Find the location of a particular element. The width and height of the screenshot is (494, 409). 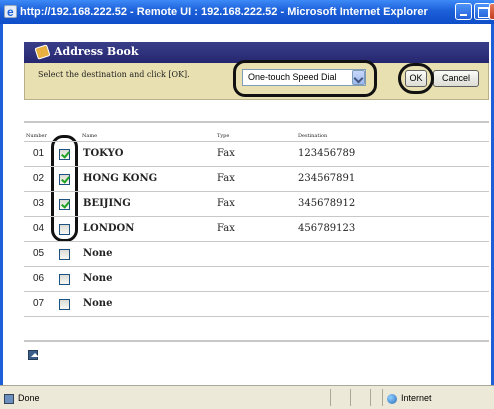

row-number: 06 is located at coordinates (39, 278).